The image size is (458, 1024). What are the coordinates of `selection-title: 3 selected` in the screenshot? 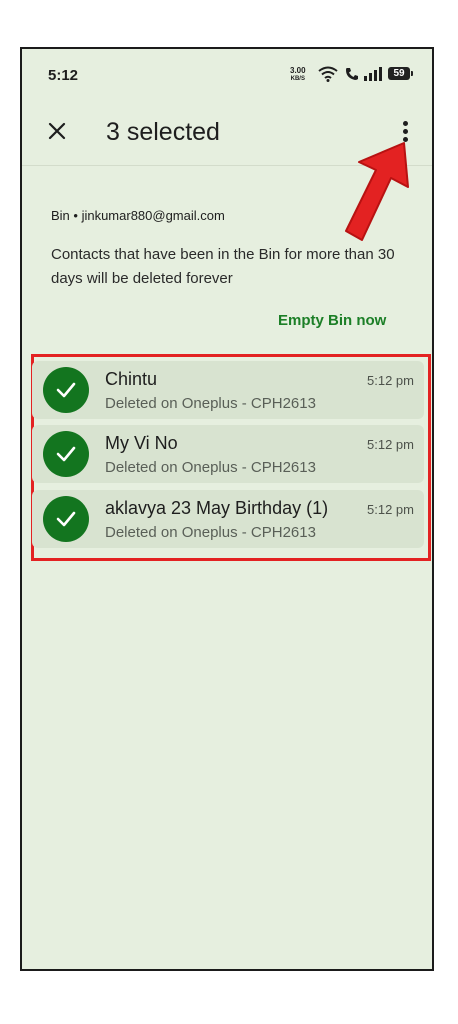 It's located at (163, 132).